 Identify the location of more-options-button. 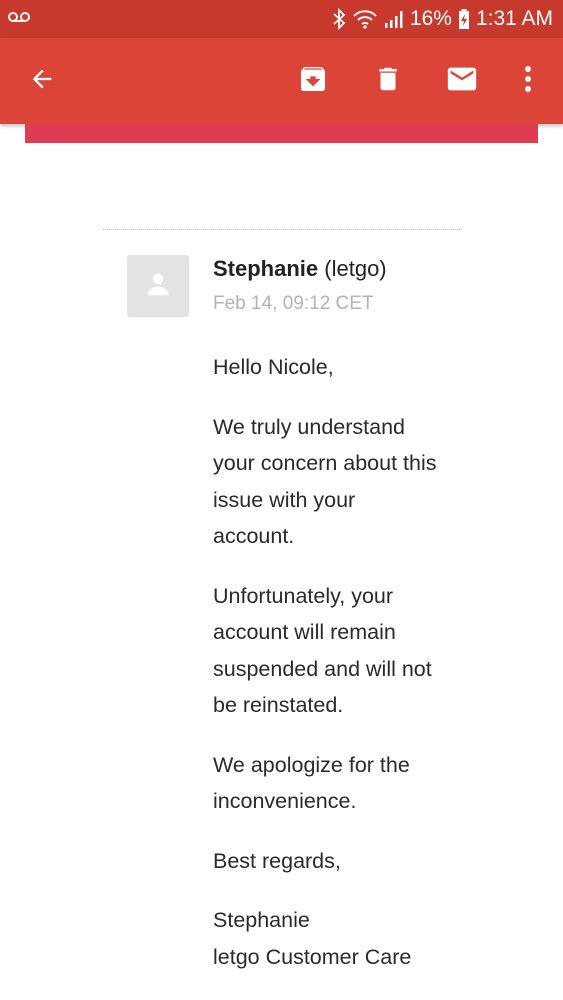
(528, 81).